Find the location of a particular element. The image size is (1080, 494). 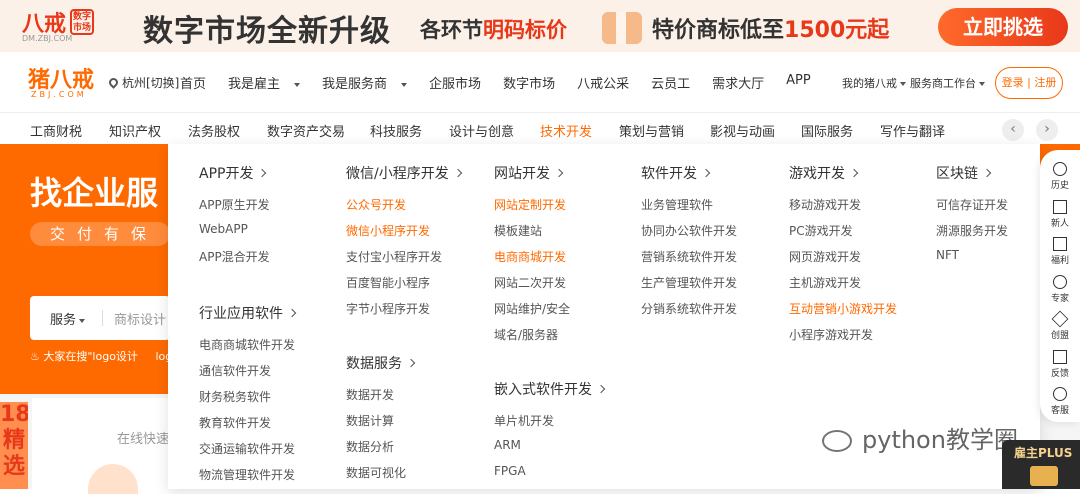

menu-item: APP原生开发 is located at coordinates (234, 204).